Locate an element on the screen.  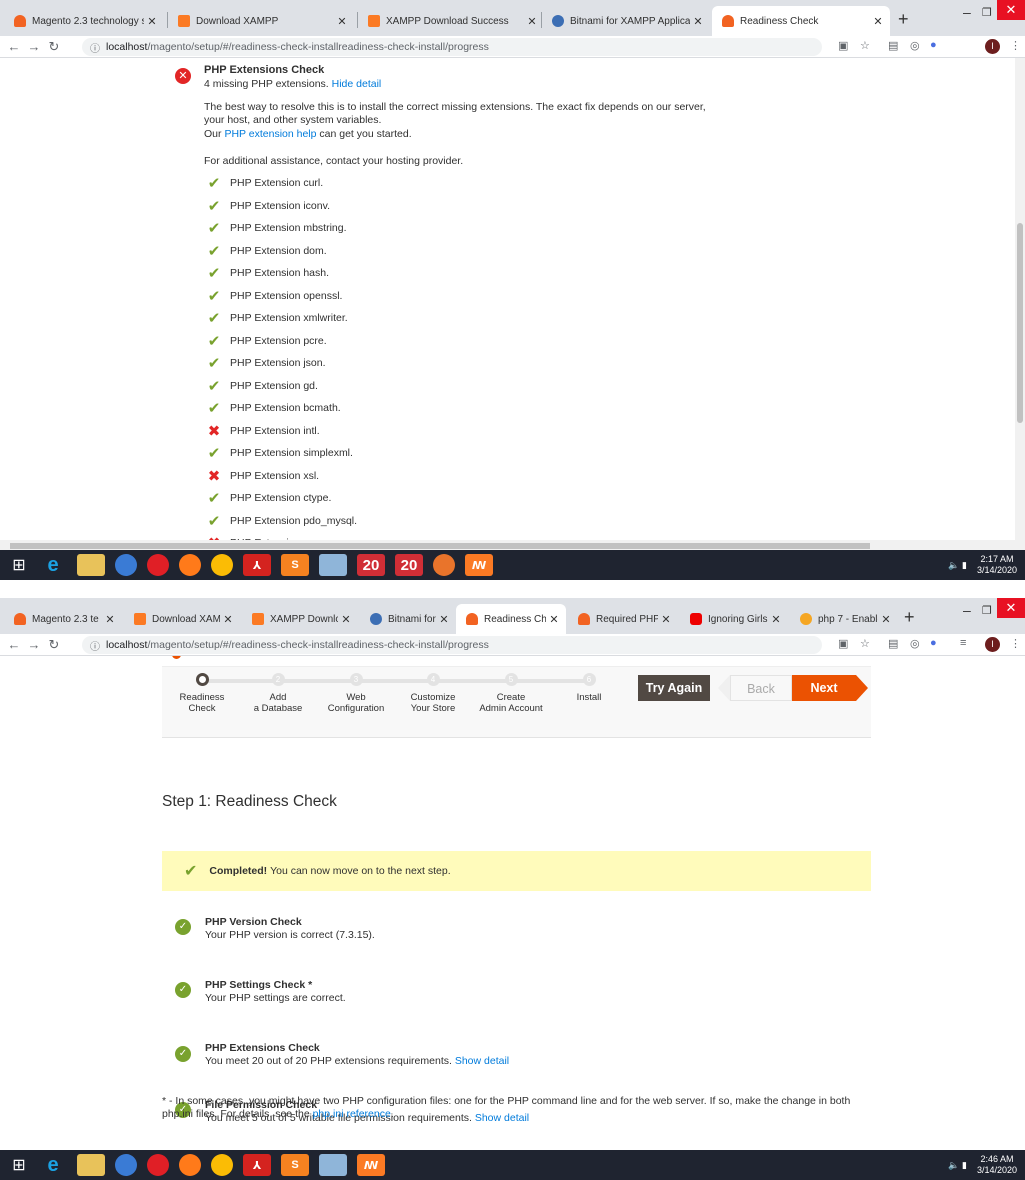
browser-tab: XAMPP Download Success ✕ is located at coordinates (451, 21).